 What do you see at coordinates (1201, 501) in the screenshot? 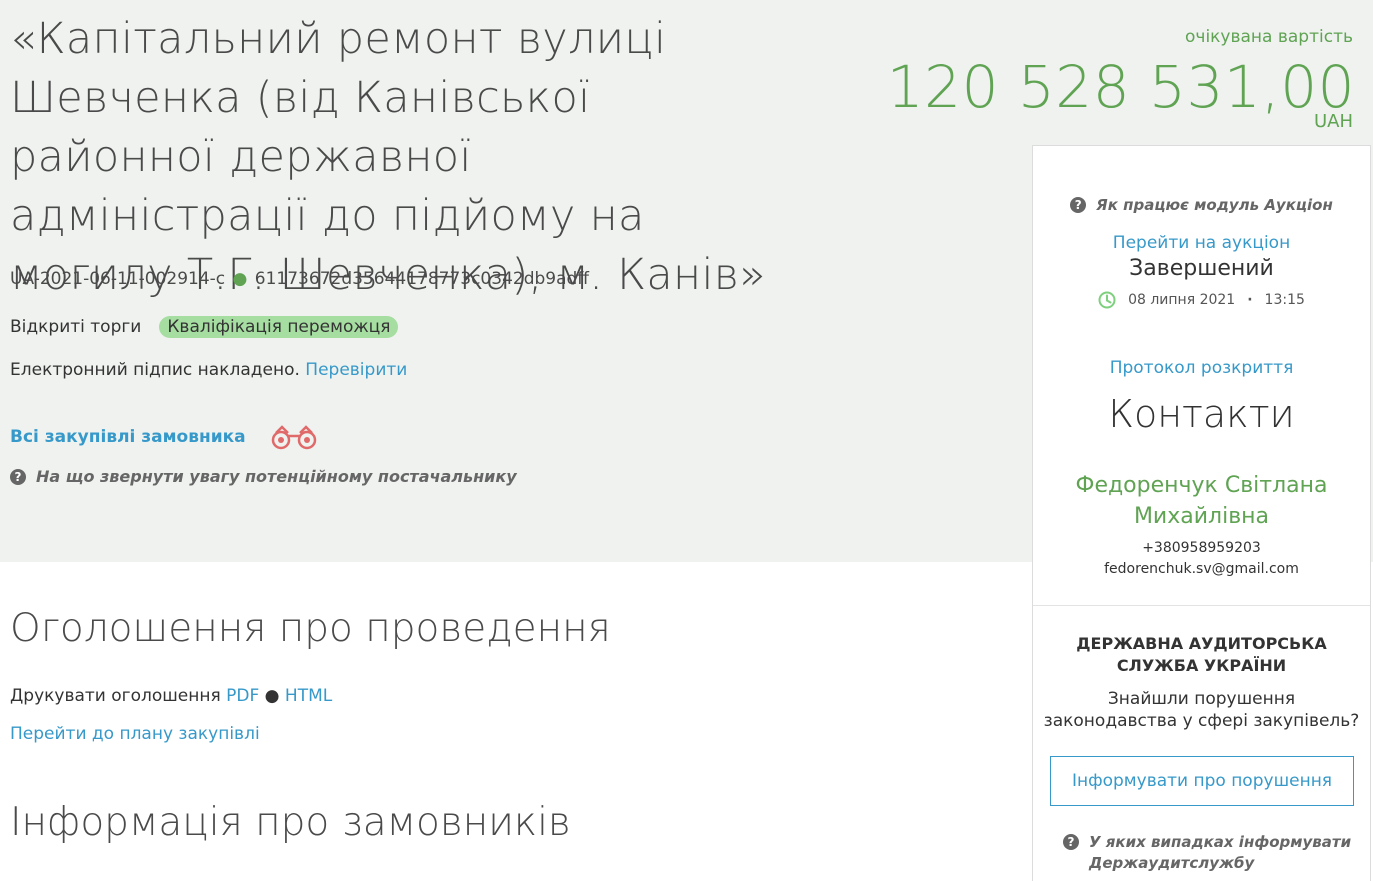
I see `contact-name: Федоренчук Світлана Михайлівна` at bounding box center [1201, 501].